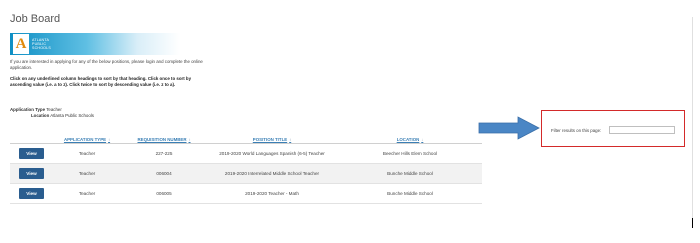  What do you see at coordinates (509, 128) in the screenshot?
I see `pointer-arrow-icon` at bounding box center [509, 128].